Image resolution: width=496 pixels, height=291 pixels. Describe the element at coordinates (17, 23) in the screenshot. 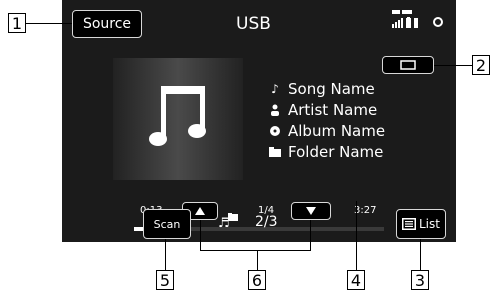

I see `callout-1: 1` at that location.